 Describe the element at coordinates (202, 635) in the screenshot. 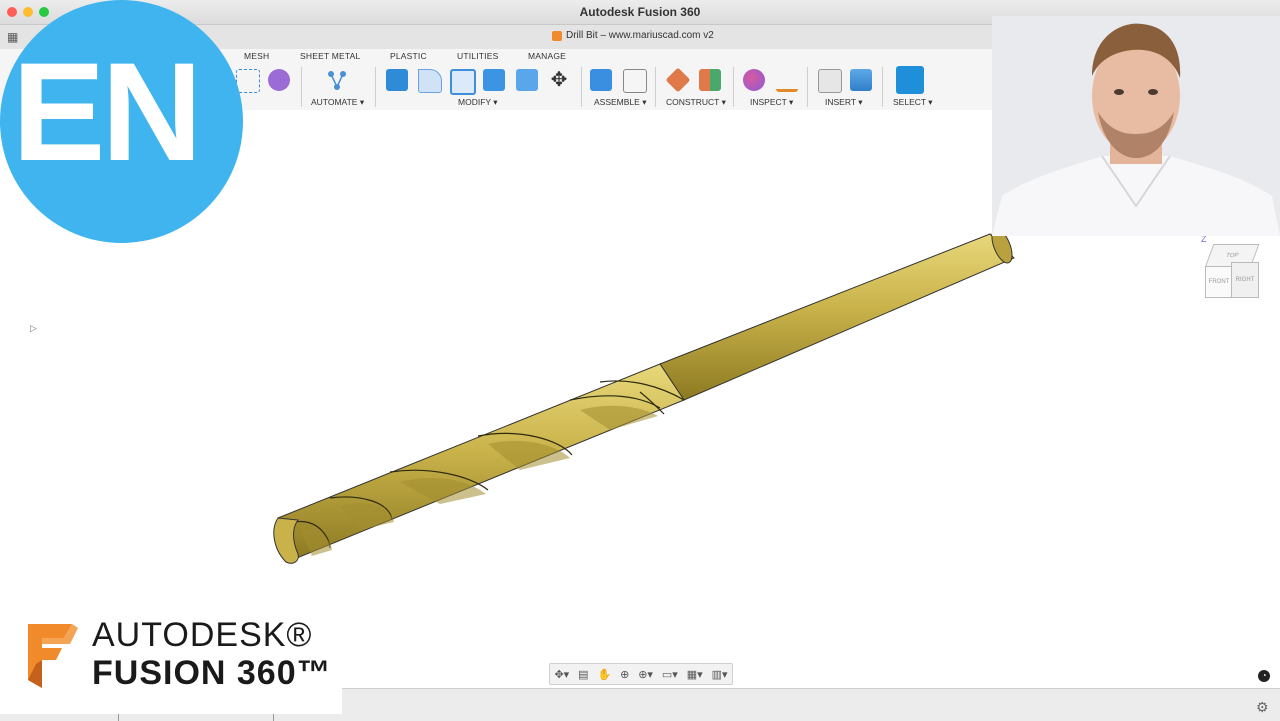

I see `autodesk-wordmark: AUTODESK®` at that location.